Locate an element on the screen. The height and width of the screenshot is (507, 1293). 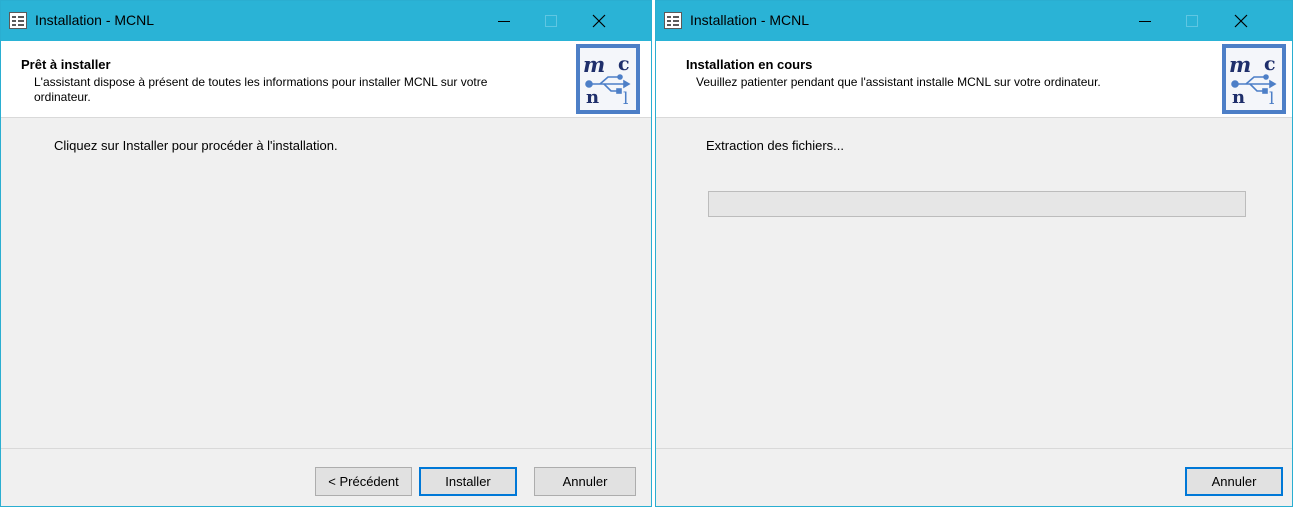
progress-bar is located at coordinates (977, 204).